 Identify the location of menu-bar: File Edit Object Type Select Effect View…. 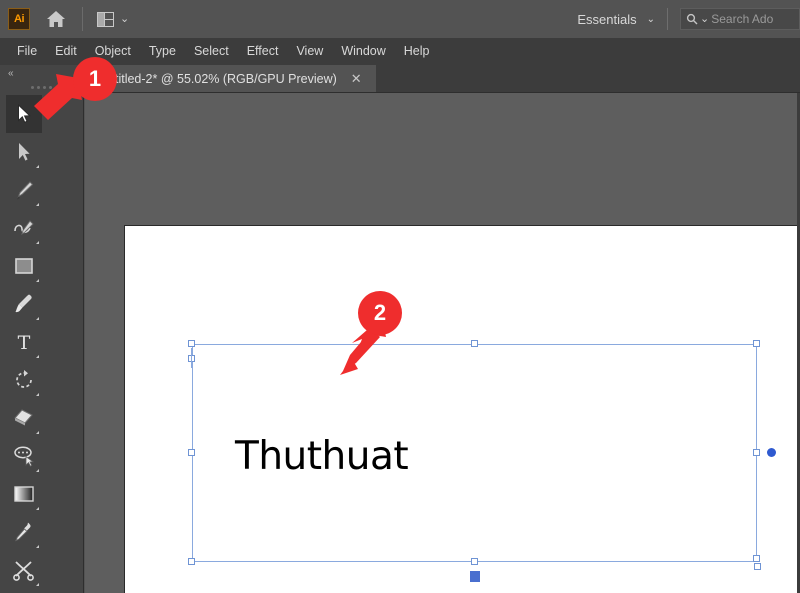
(400, 51).